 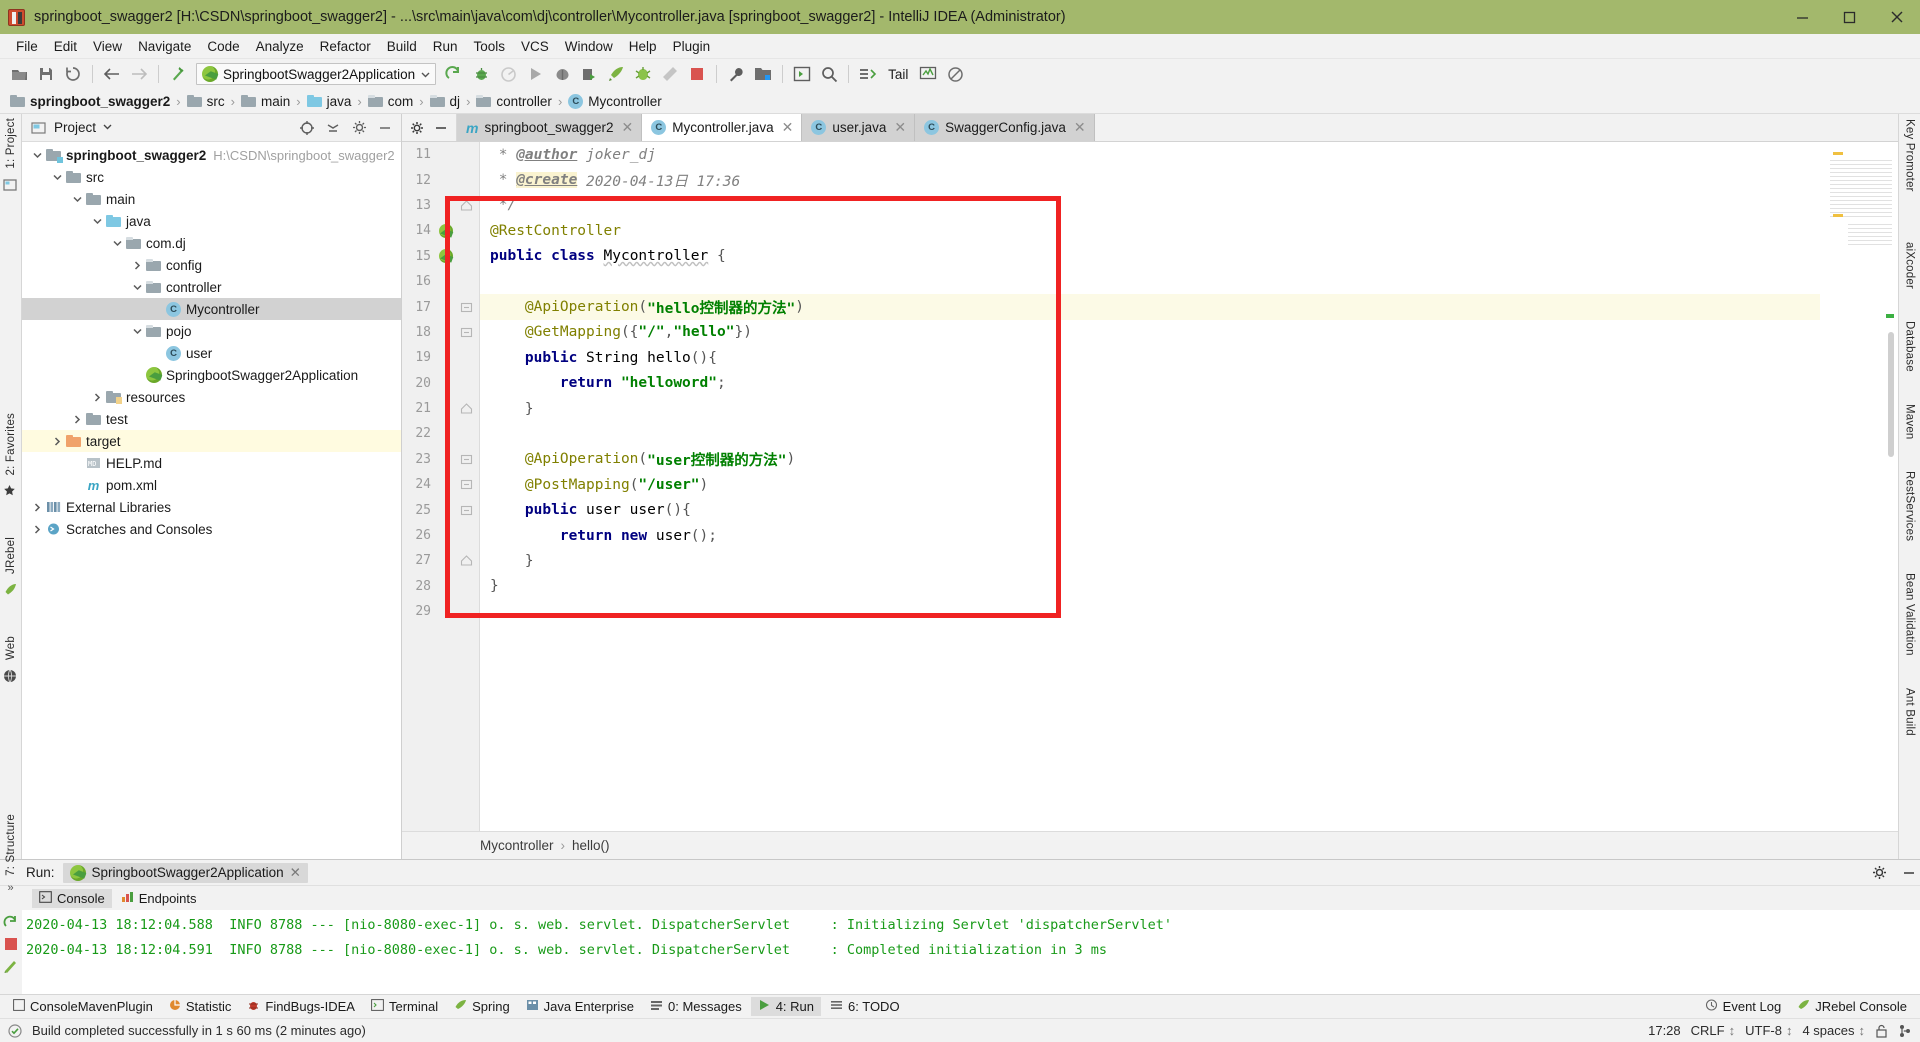 I want to click on run-config-tab: SpringbootSwagger2Application ✕, so click(x=185, y=872).